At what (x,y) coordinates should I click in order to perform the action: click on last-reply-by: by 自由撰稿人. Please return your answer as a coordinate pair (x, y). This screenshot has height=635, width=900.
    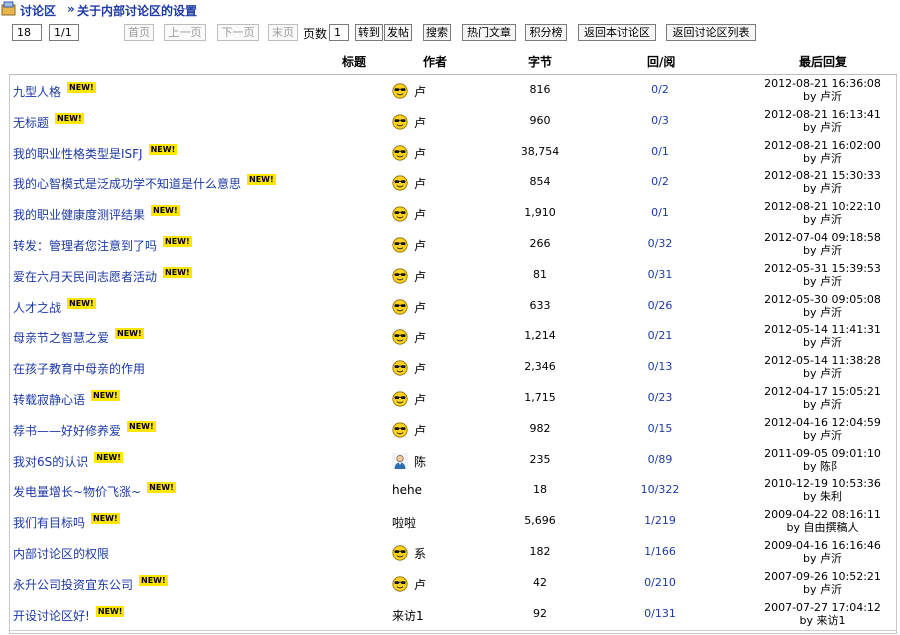
    Looking at the image, I should click on (822, 527).